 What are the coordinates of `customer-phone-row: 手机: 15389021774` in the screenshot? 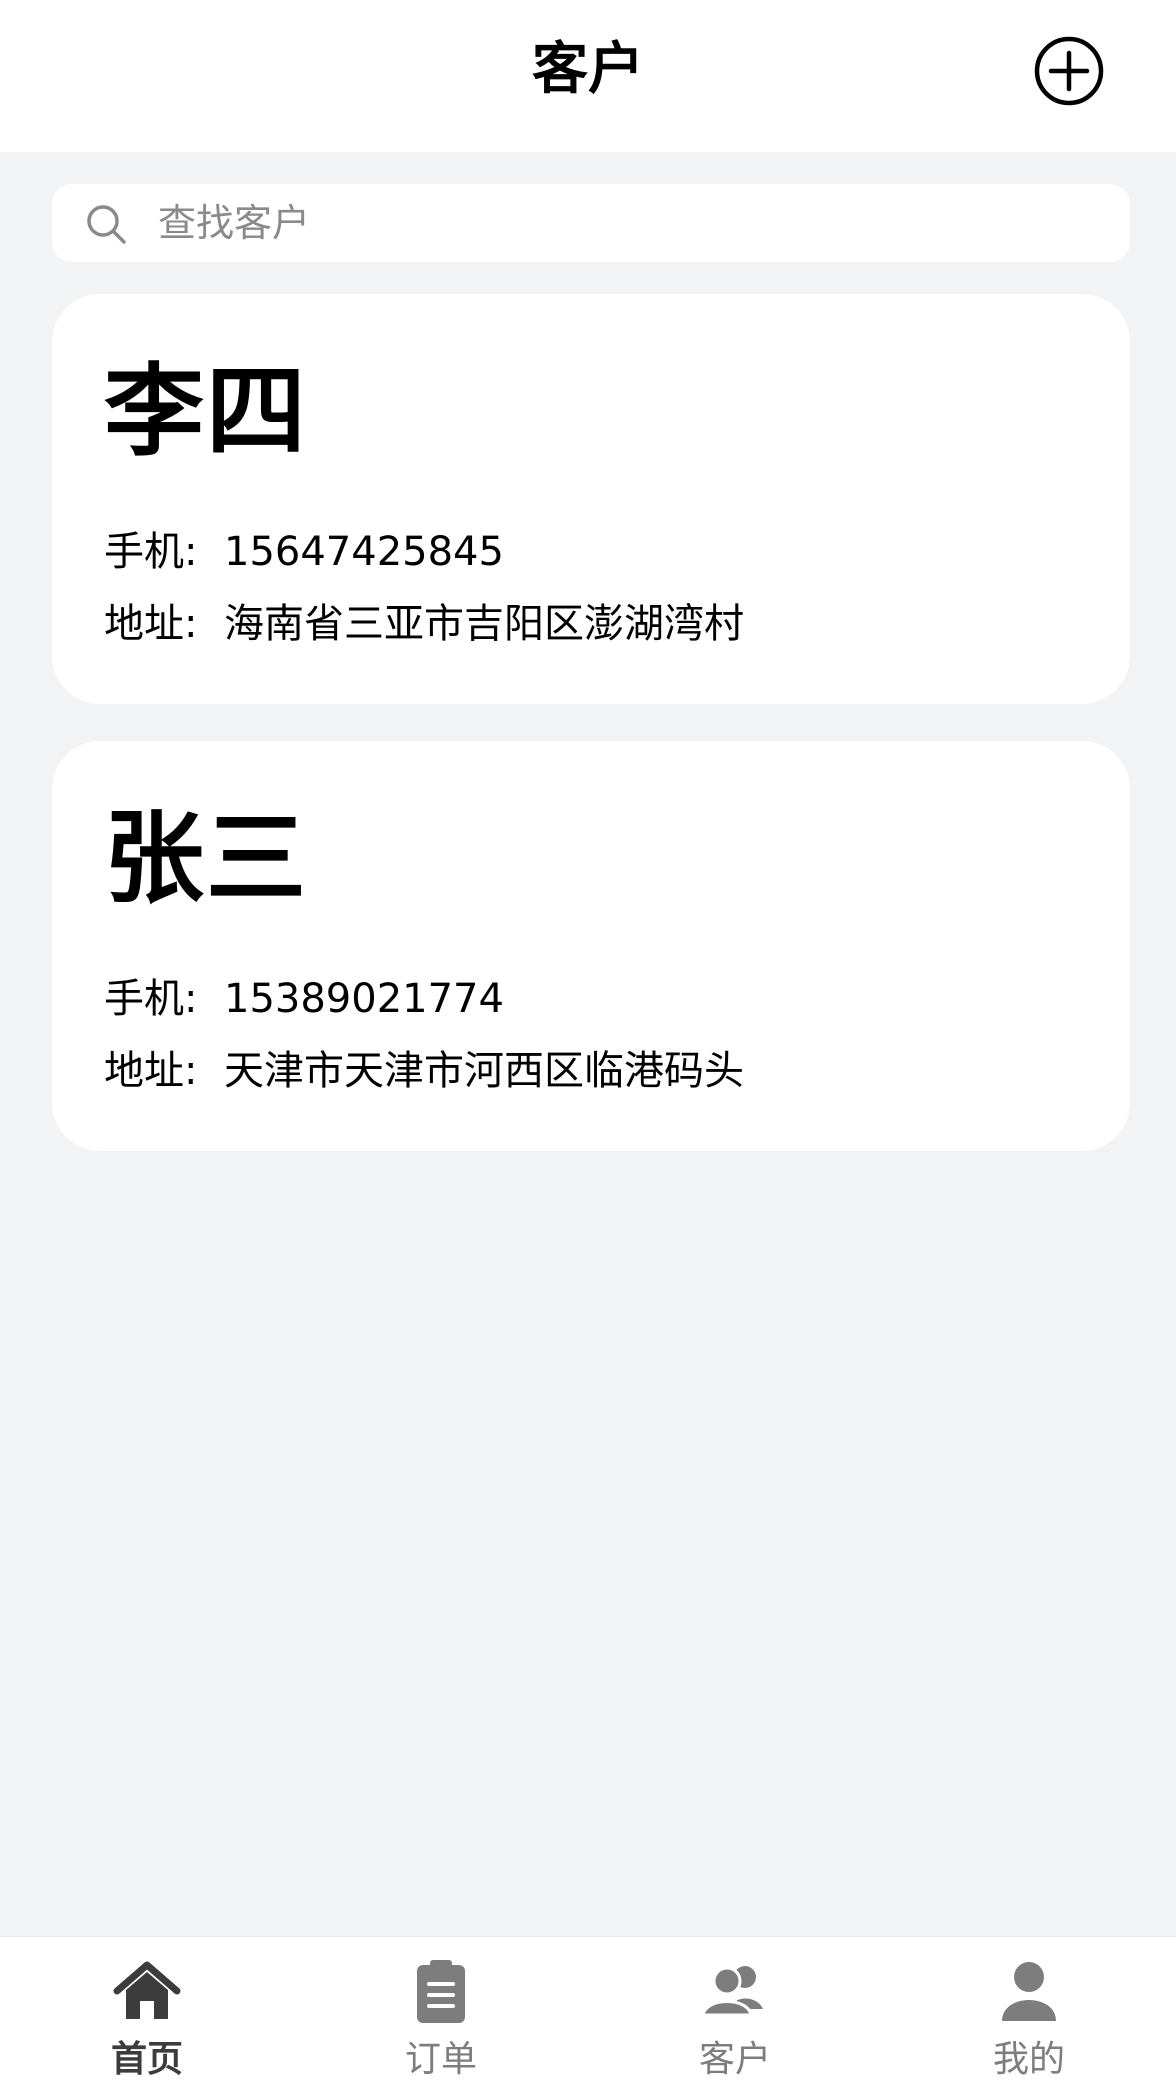 It's located at (304, 999).